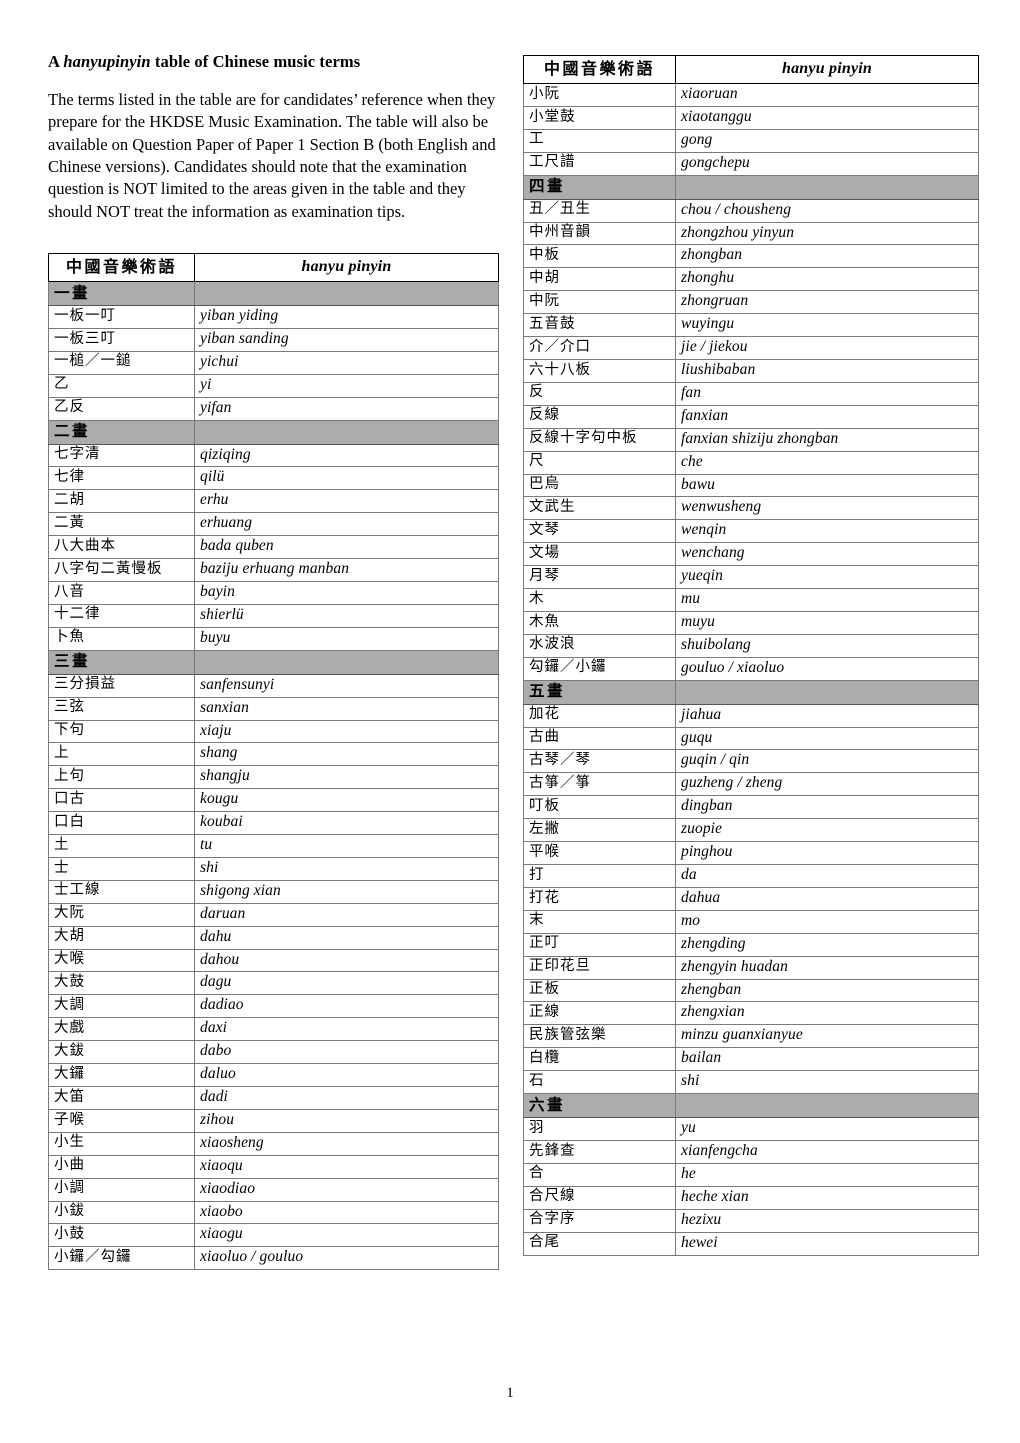 The image size is (1020, 1443). Describe the element at coordinates (273, 800) in the screenshot. I see `table-row: 口古 kougu` at that location.